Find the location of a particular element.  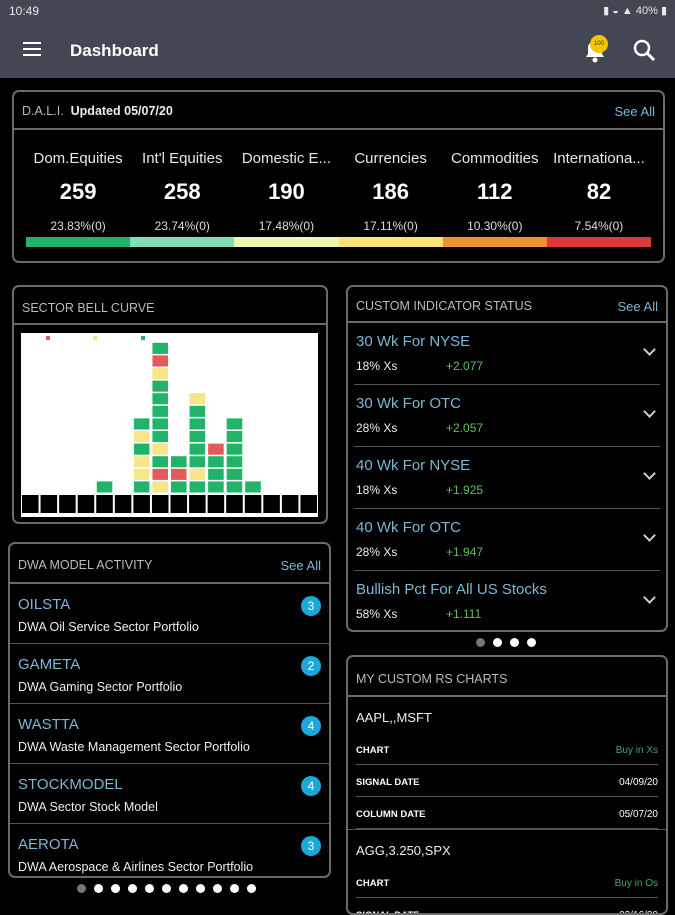

indicator-change: +1.925 is located at coordinates (465, 490).